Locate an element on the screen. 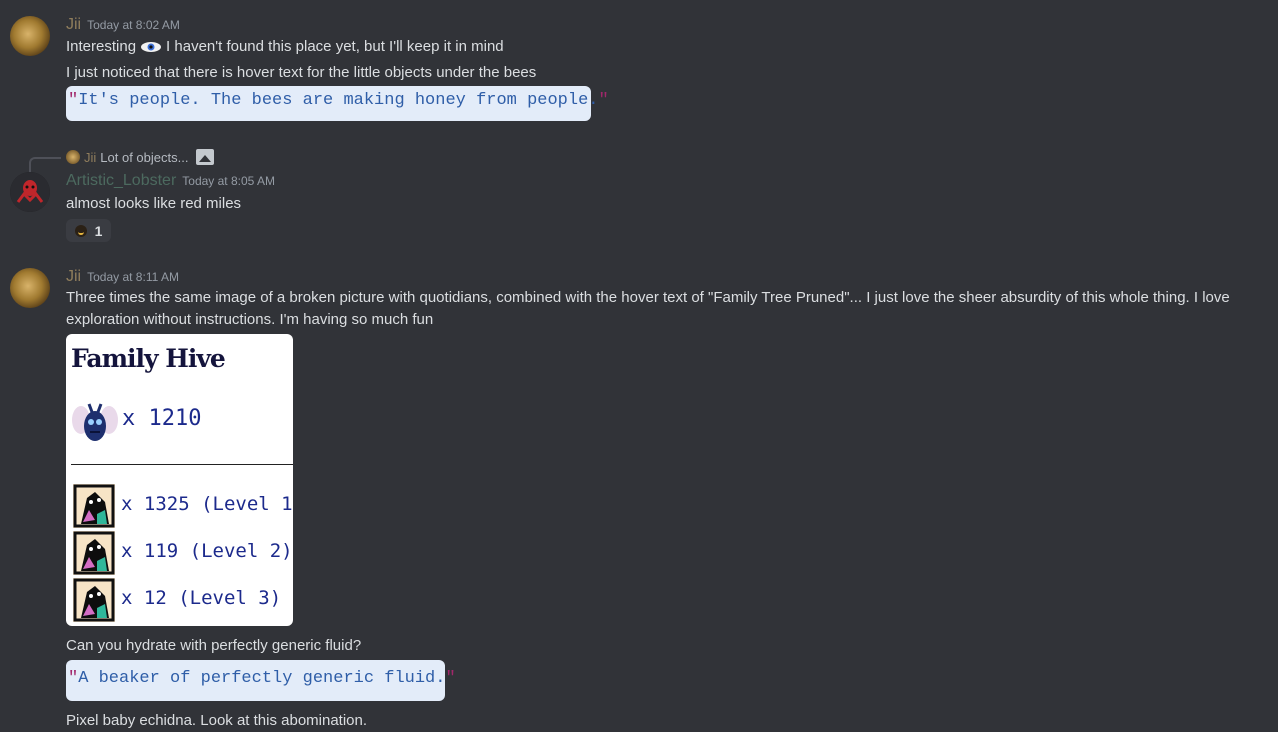 The image size is (1278, 732). author-line: Artistic_Lobster Today at 8:05 AM is located at coordinates (170, 181).